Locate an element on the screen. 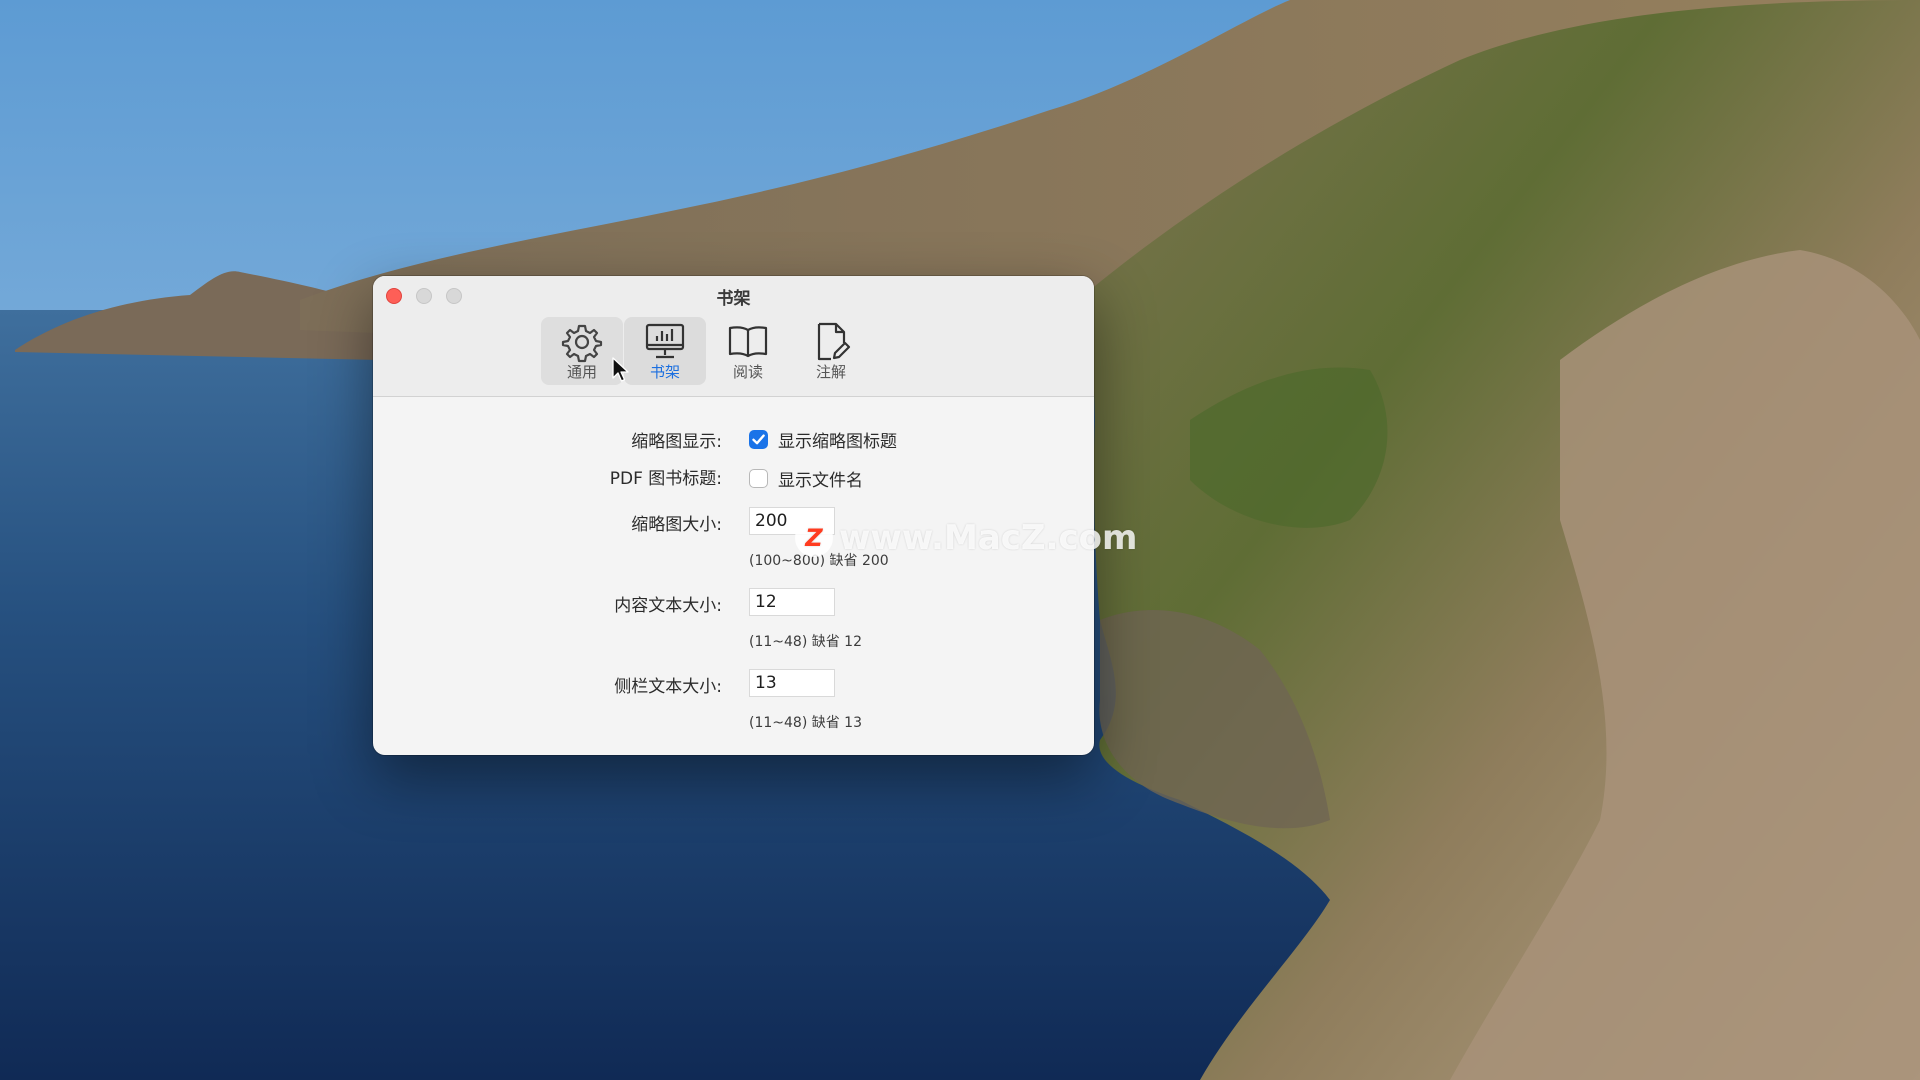 The width and height of the screenshot is (1920, 1080). tab-reading-label: 阅读 is located at coordinates (747, 372).